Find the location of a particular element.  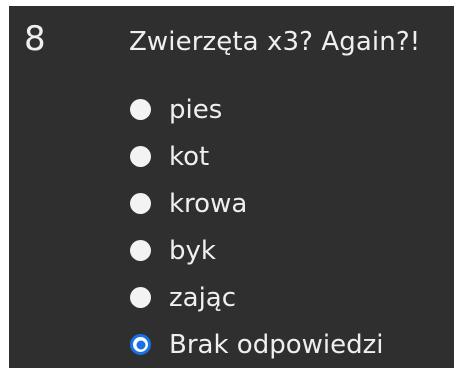

option-brak-odpowiedzi: Brak odpowiedzi is located at coordinates (290, 344).